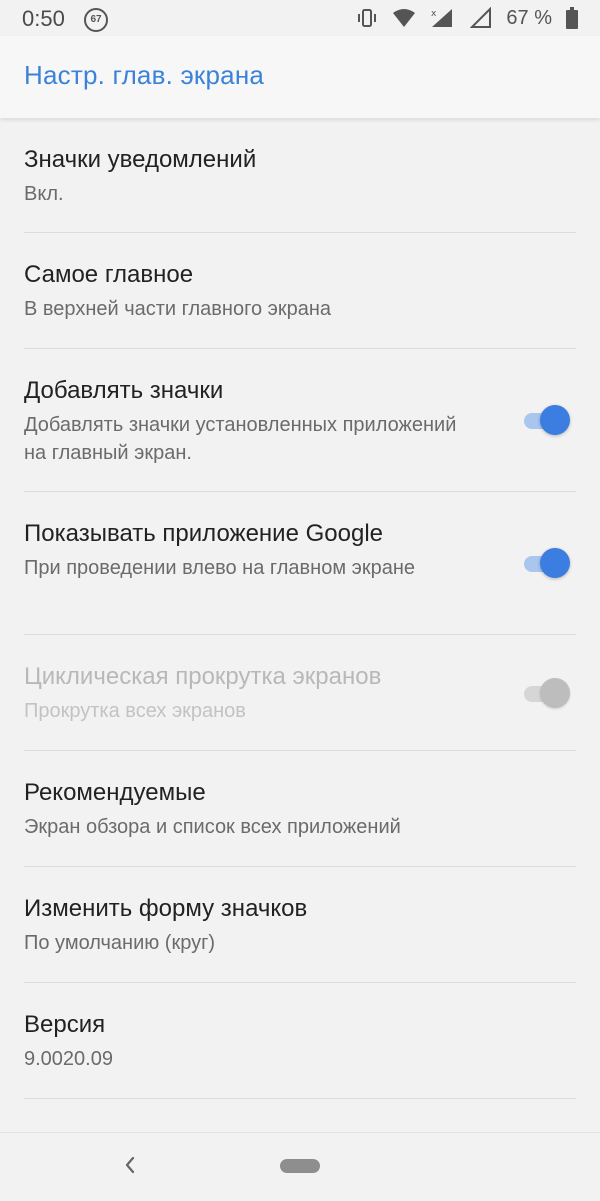 This screenshot has height=1201, width=600. Describe the element at coordinates (144, 75) in the screenshot. I see `page-title: Настр. глав. экрана` at that location.